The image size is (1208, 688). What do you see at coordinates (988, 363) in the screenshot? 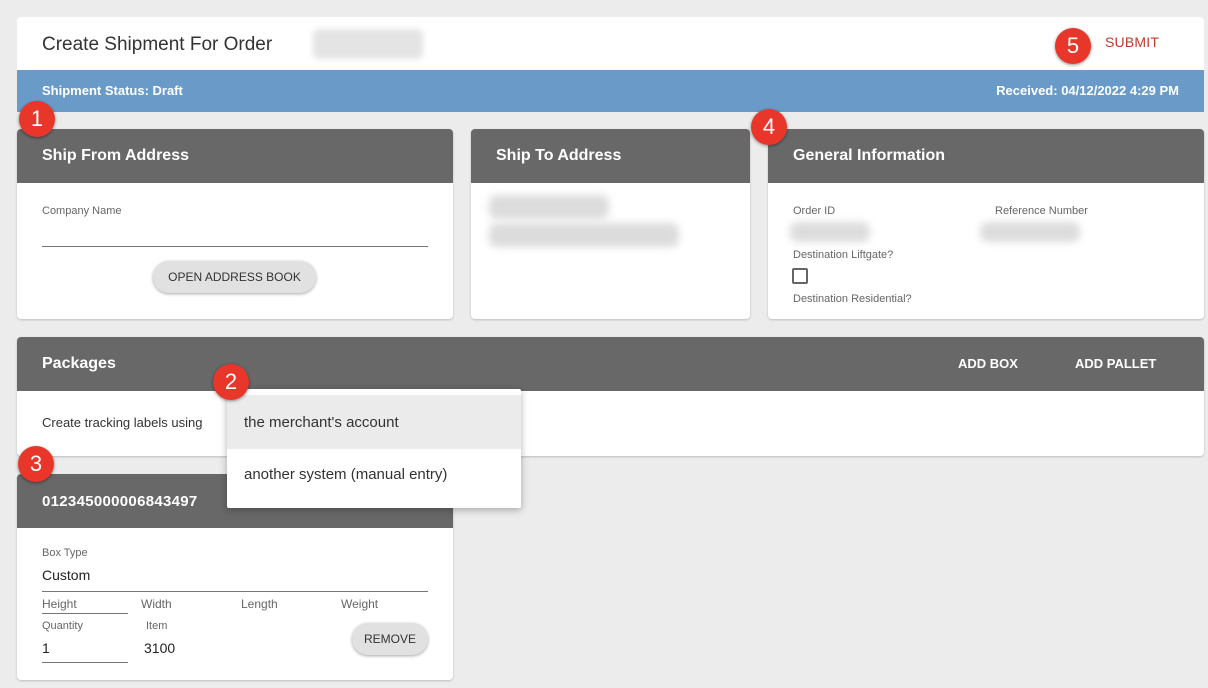
I see `add-box-button: ADD BOX` at bounding box center [988, 363].